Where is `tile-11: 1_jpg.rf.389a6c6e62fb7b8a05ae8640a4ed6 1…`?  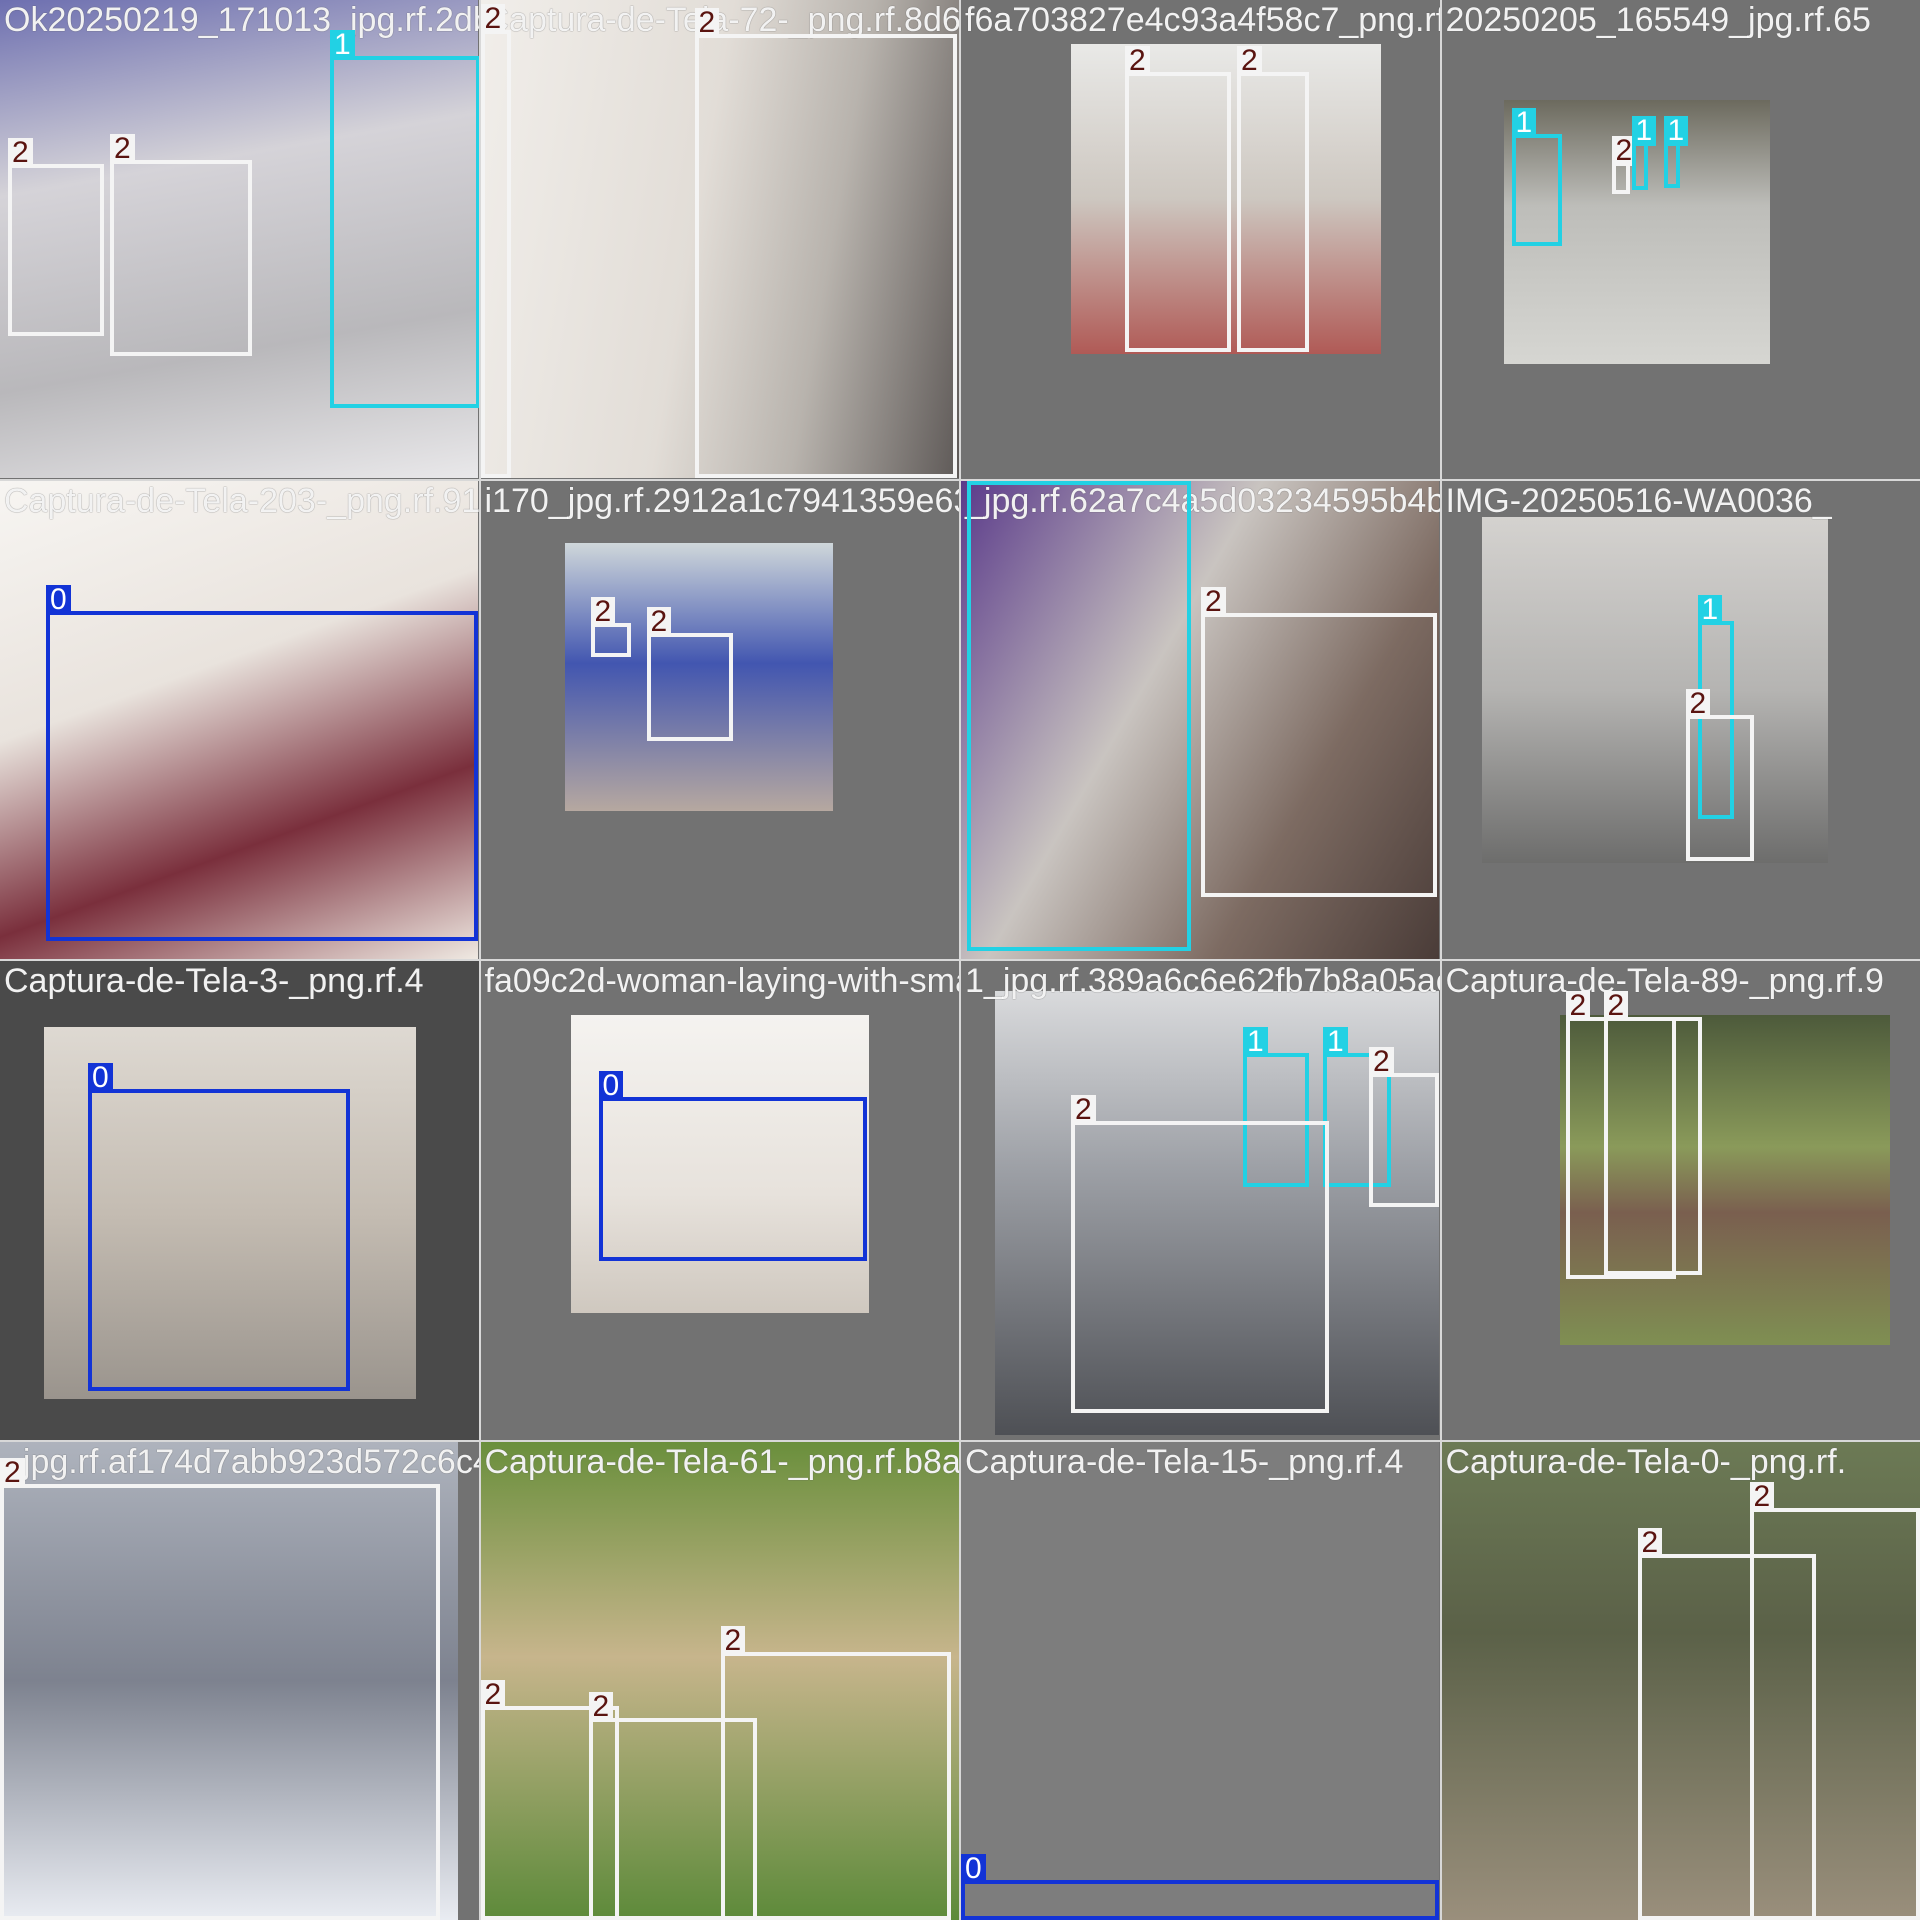 tile-11: 1_jpg.rf.389a6c6e62fb7b8a05ae8640a4ed6 1… is located at coordinates (1200, 1200).